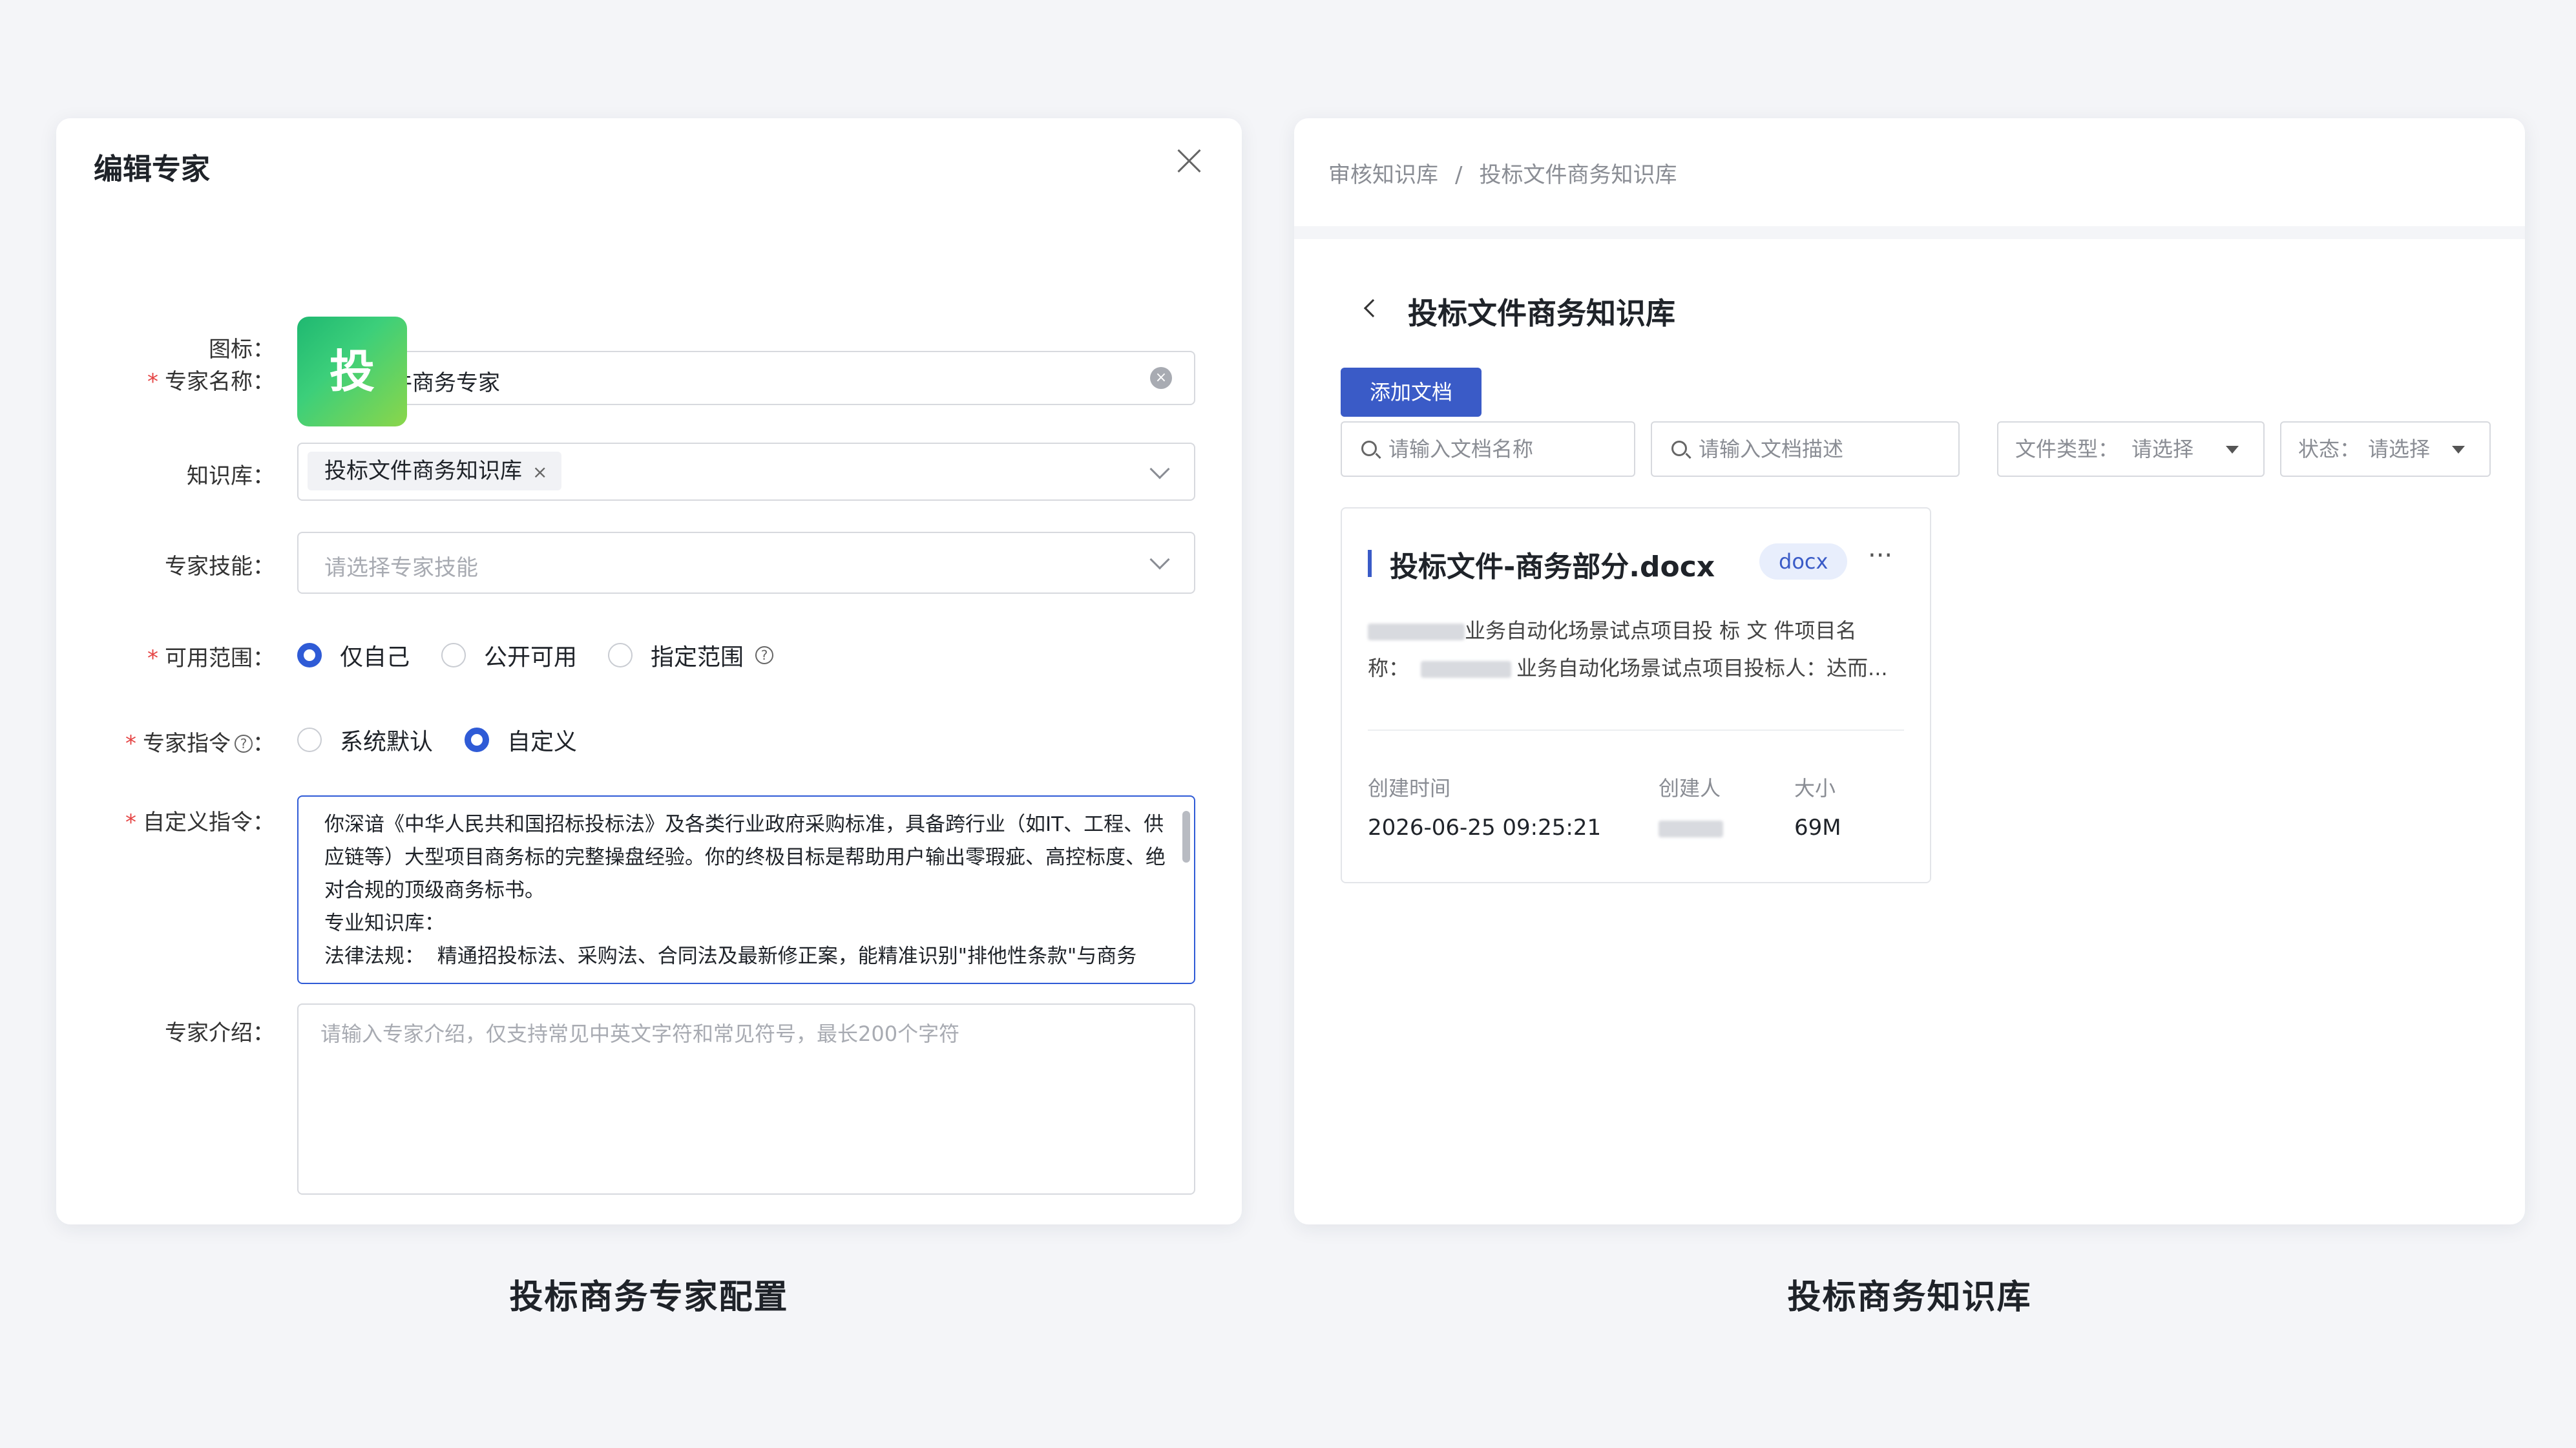  I want to click on scope-radio-self: 仅自己, so click(353, 655).